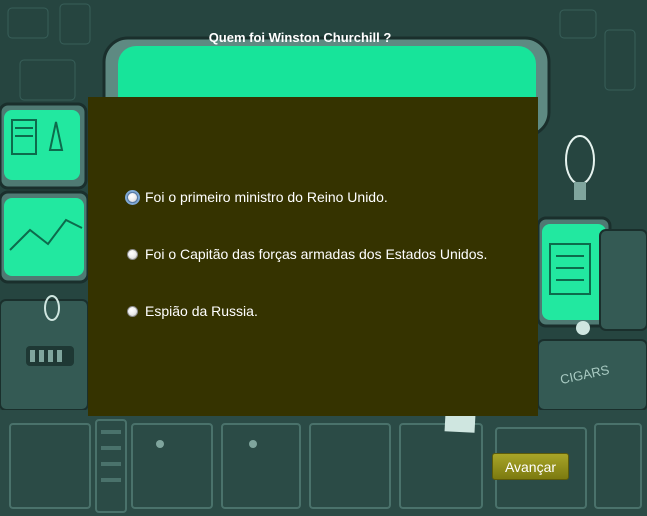  I want to click on answer-option-1-radio, so click(132, 197).